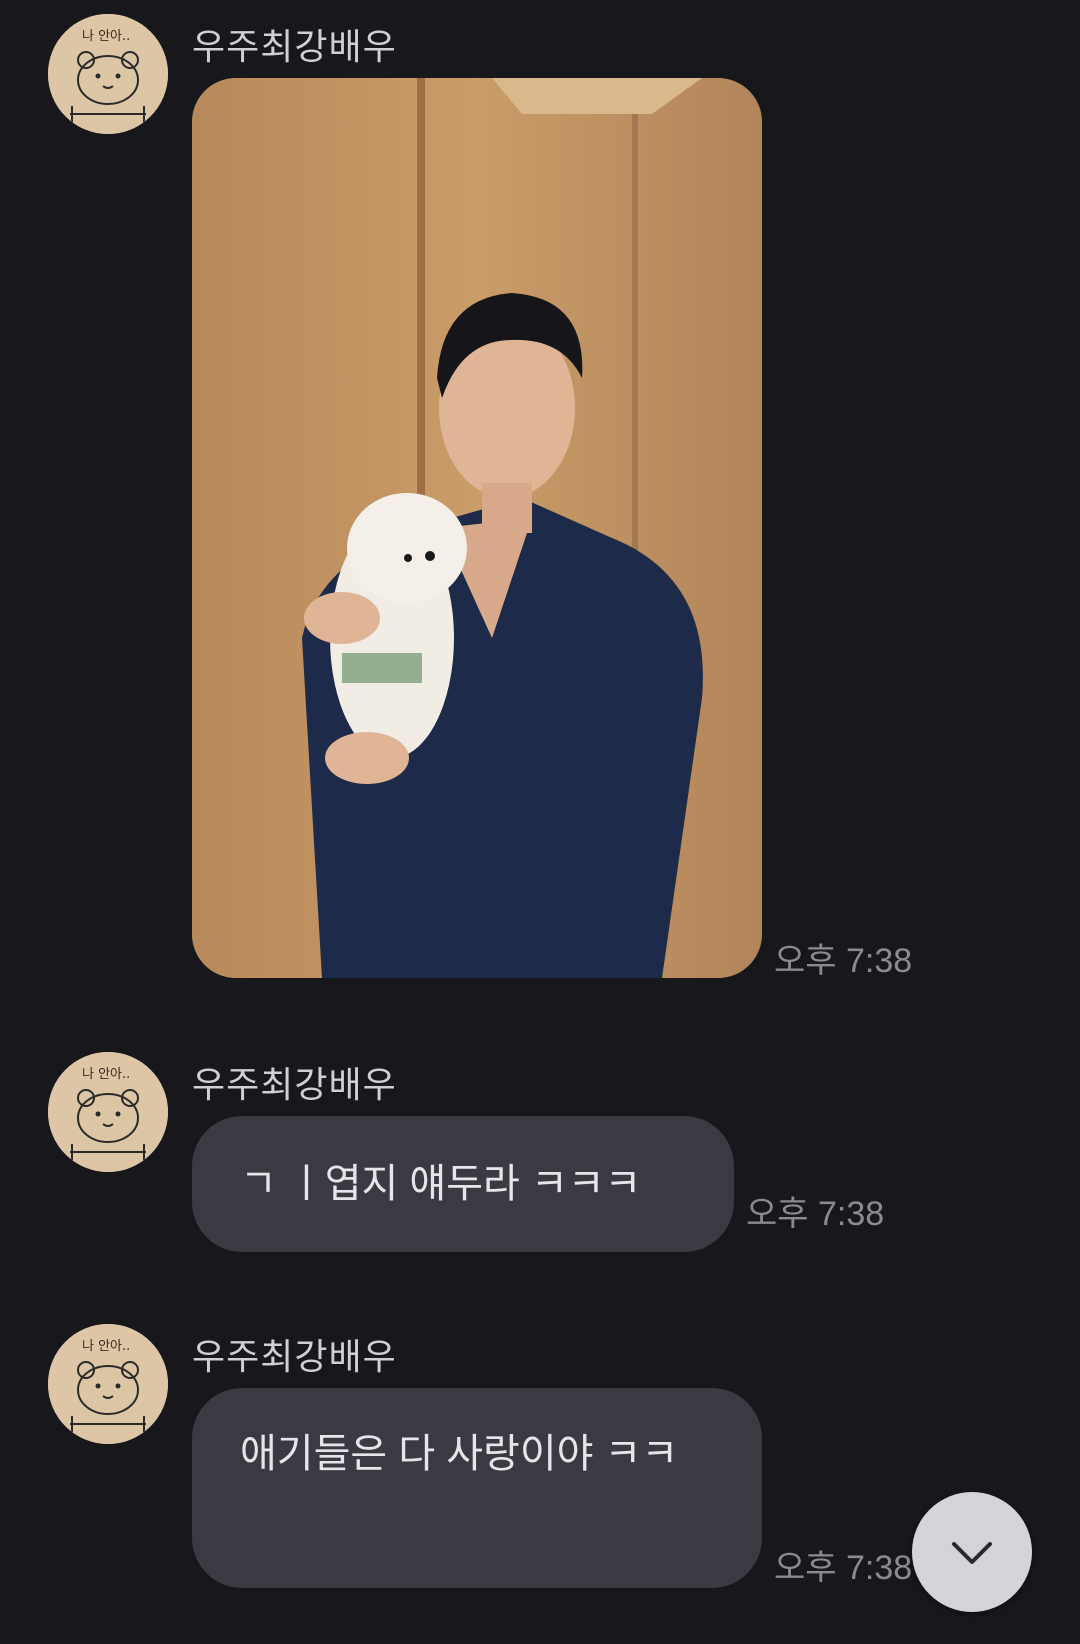 The width and height of the screenshot is (1080, 1644). What do you see at coordinates (477, 1488) in the screenshot?
I see `text-message-bubble: 애기들은 다 사랑이야 ㅋㅋ` at bounding box center [477, 1488].